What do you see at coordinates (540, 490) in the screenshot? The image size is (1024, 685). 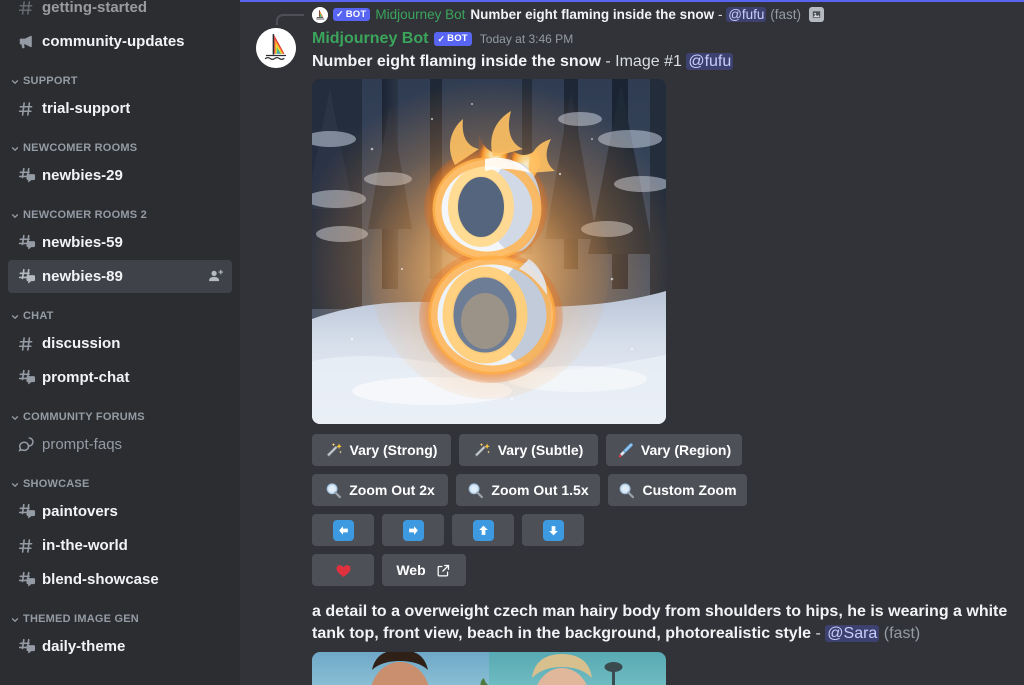 I see `button-label: Zoom Out 1.5x` at bounding box center [540, 490].